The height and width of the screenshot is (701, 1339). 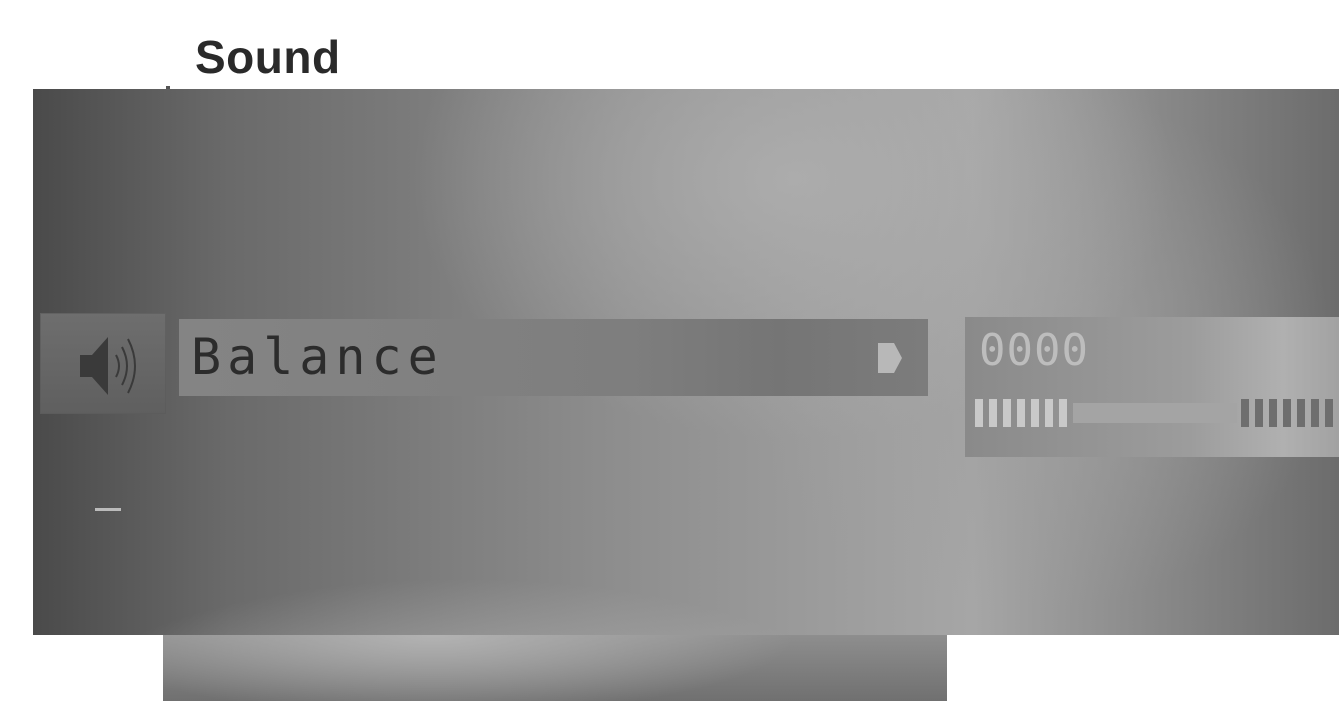 What do you see at coordinates (890, 358) in the screenshot?
I see `arrow-right-icon` at bounding box center [890, 358].